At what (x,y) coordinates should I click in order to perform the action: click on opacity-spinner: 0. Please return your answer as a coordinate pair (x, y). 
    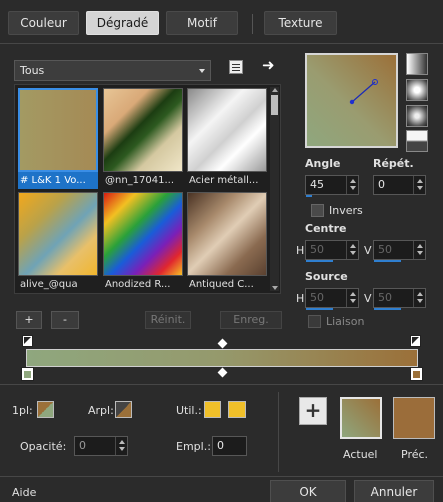
    Looking at the image, I should click on (101, 446).